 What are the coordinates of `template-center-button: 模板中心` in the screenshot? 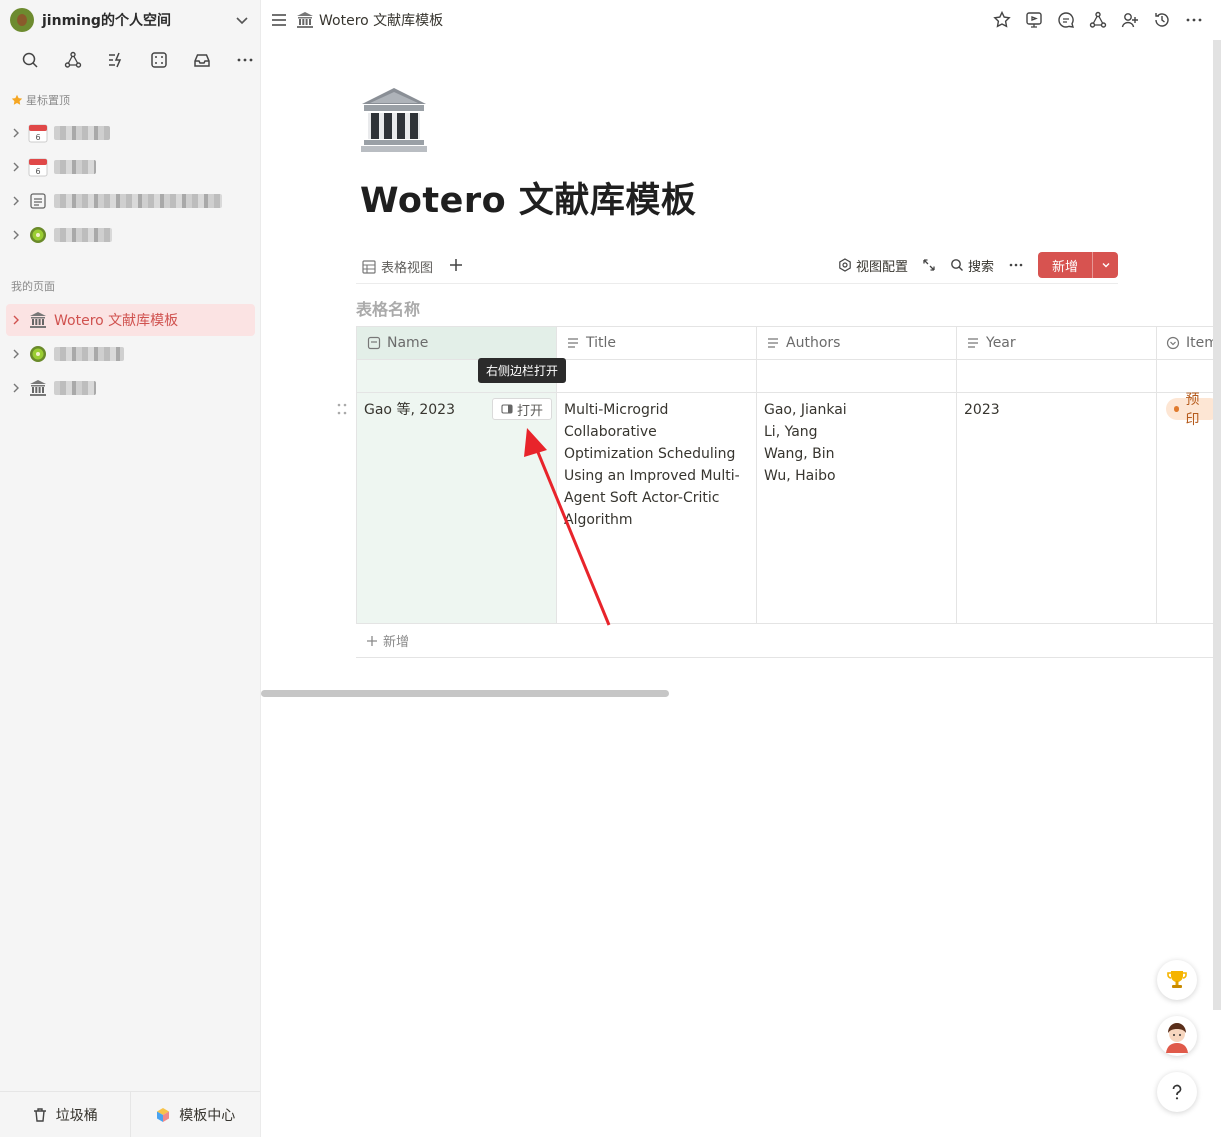 It's located at (195, 1114).